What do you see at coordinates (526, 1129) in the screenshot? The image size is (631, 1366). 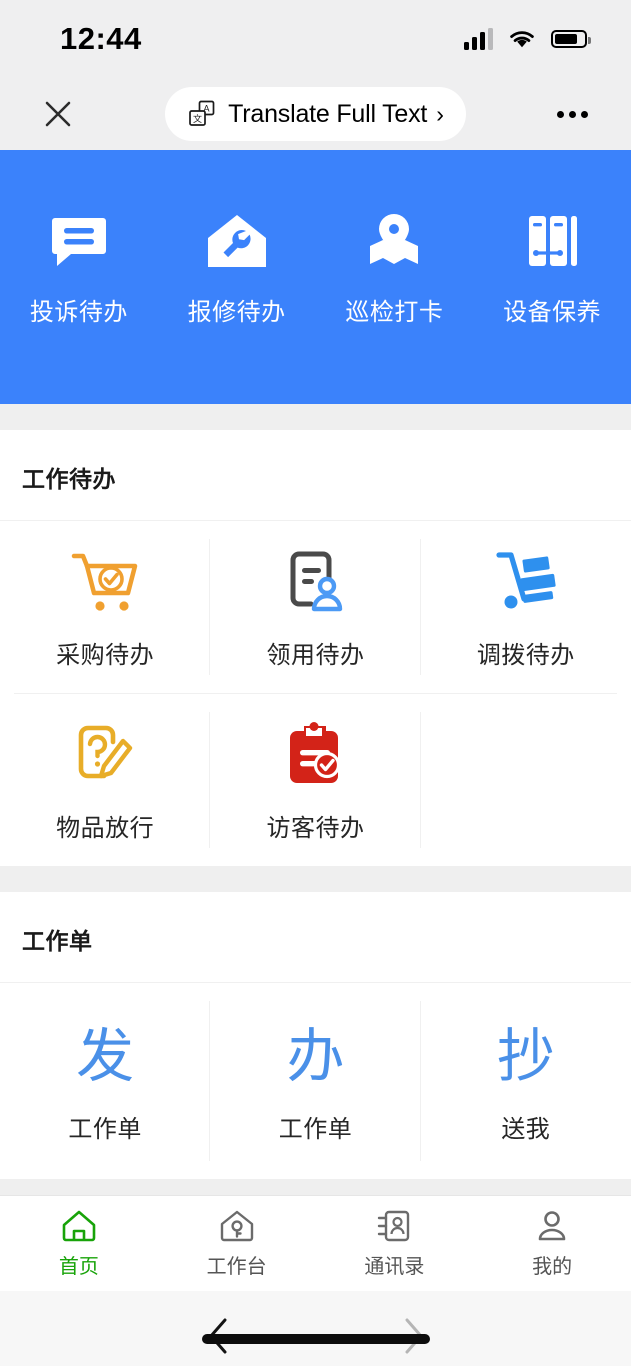 I see `work-order-item-label: 送我` at bounding box center [526, 1129].